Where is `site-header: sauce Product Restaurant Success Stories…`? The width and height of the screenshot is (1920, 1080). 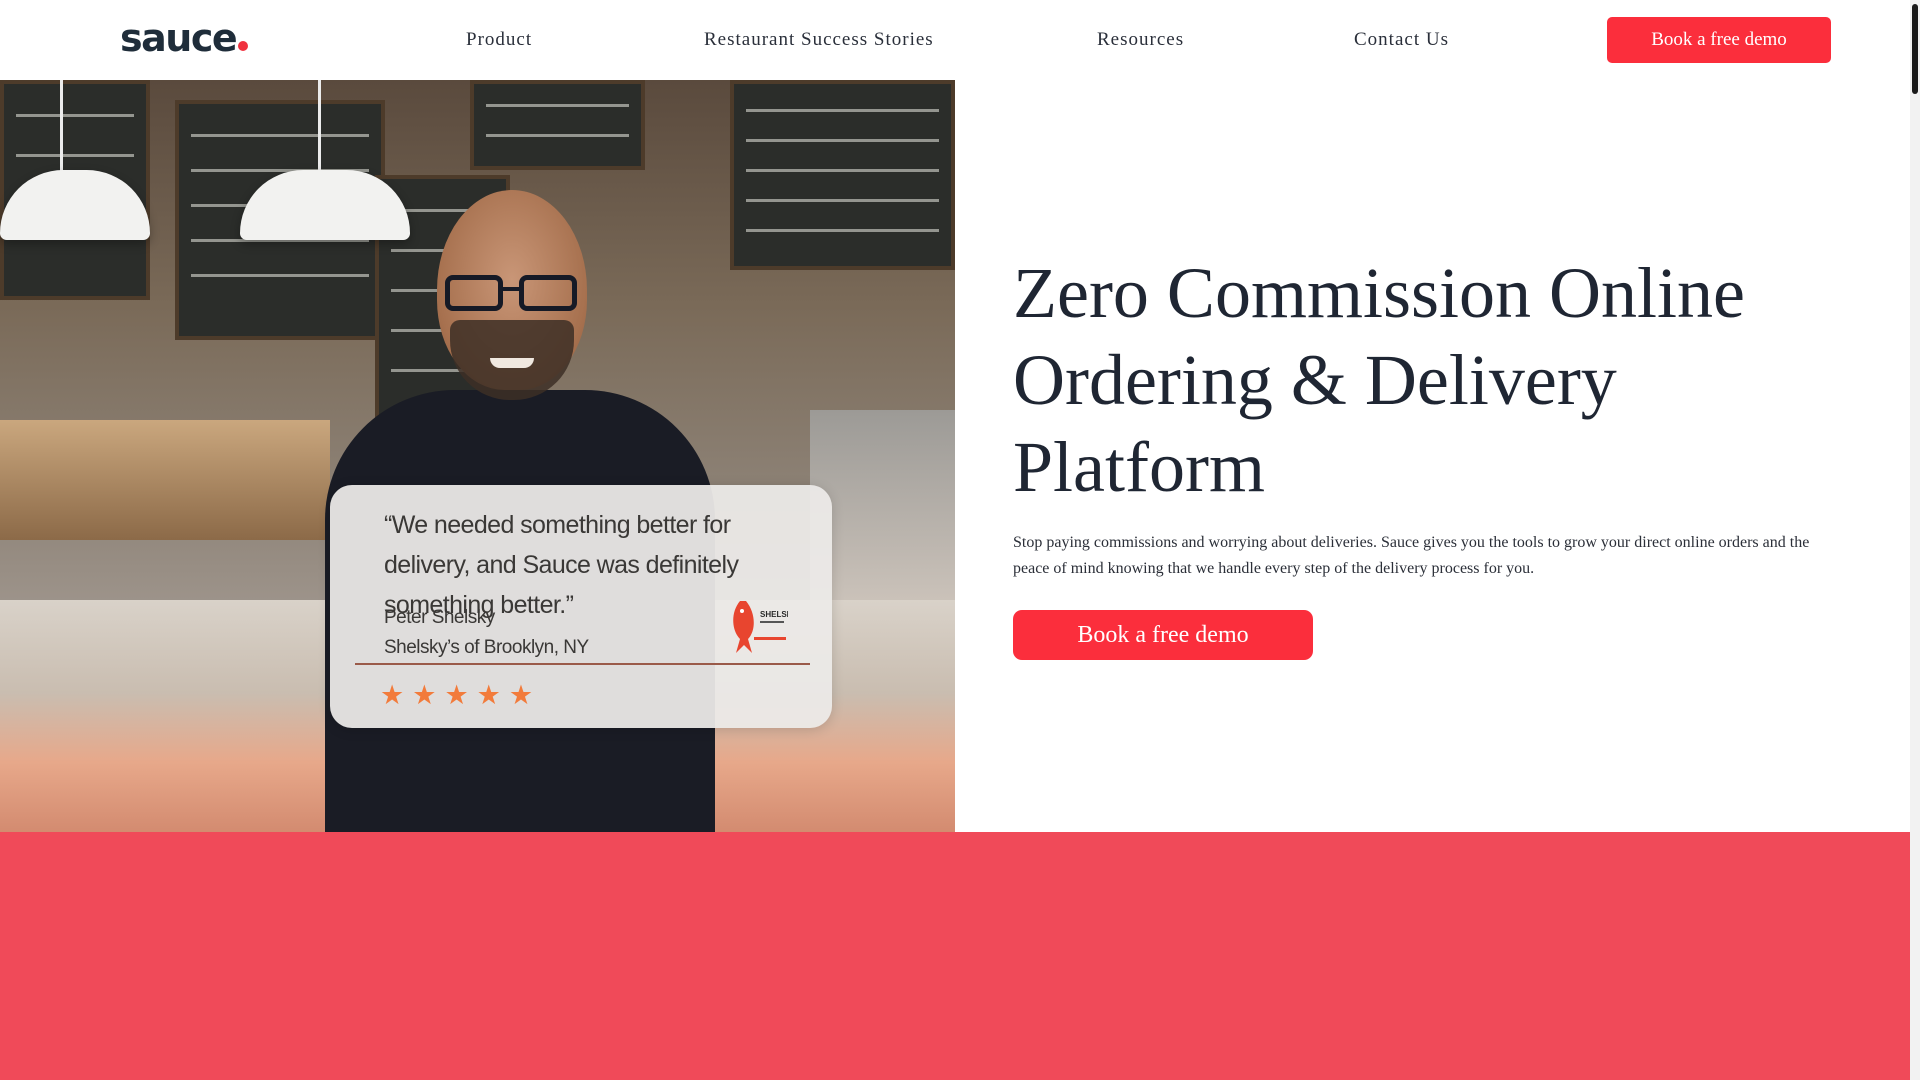
site-header: sauce Product Restaurant Success Stories… is located at coordinates (955, 40).